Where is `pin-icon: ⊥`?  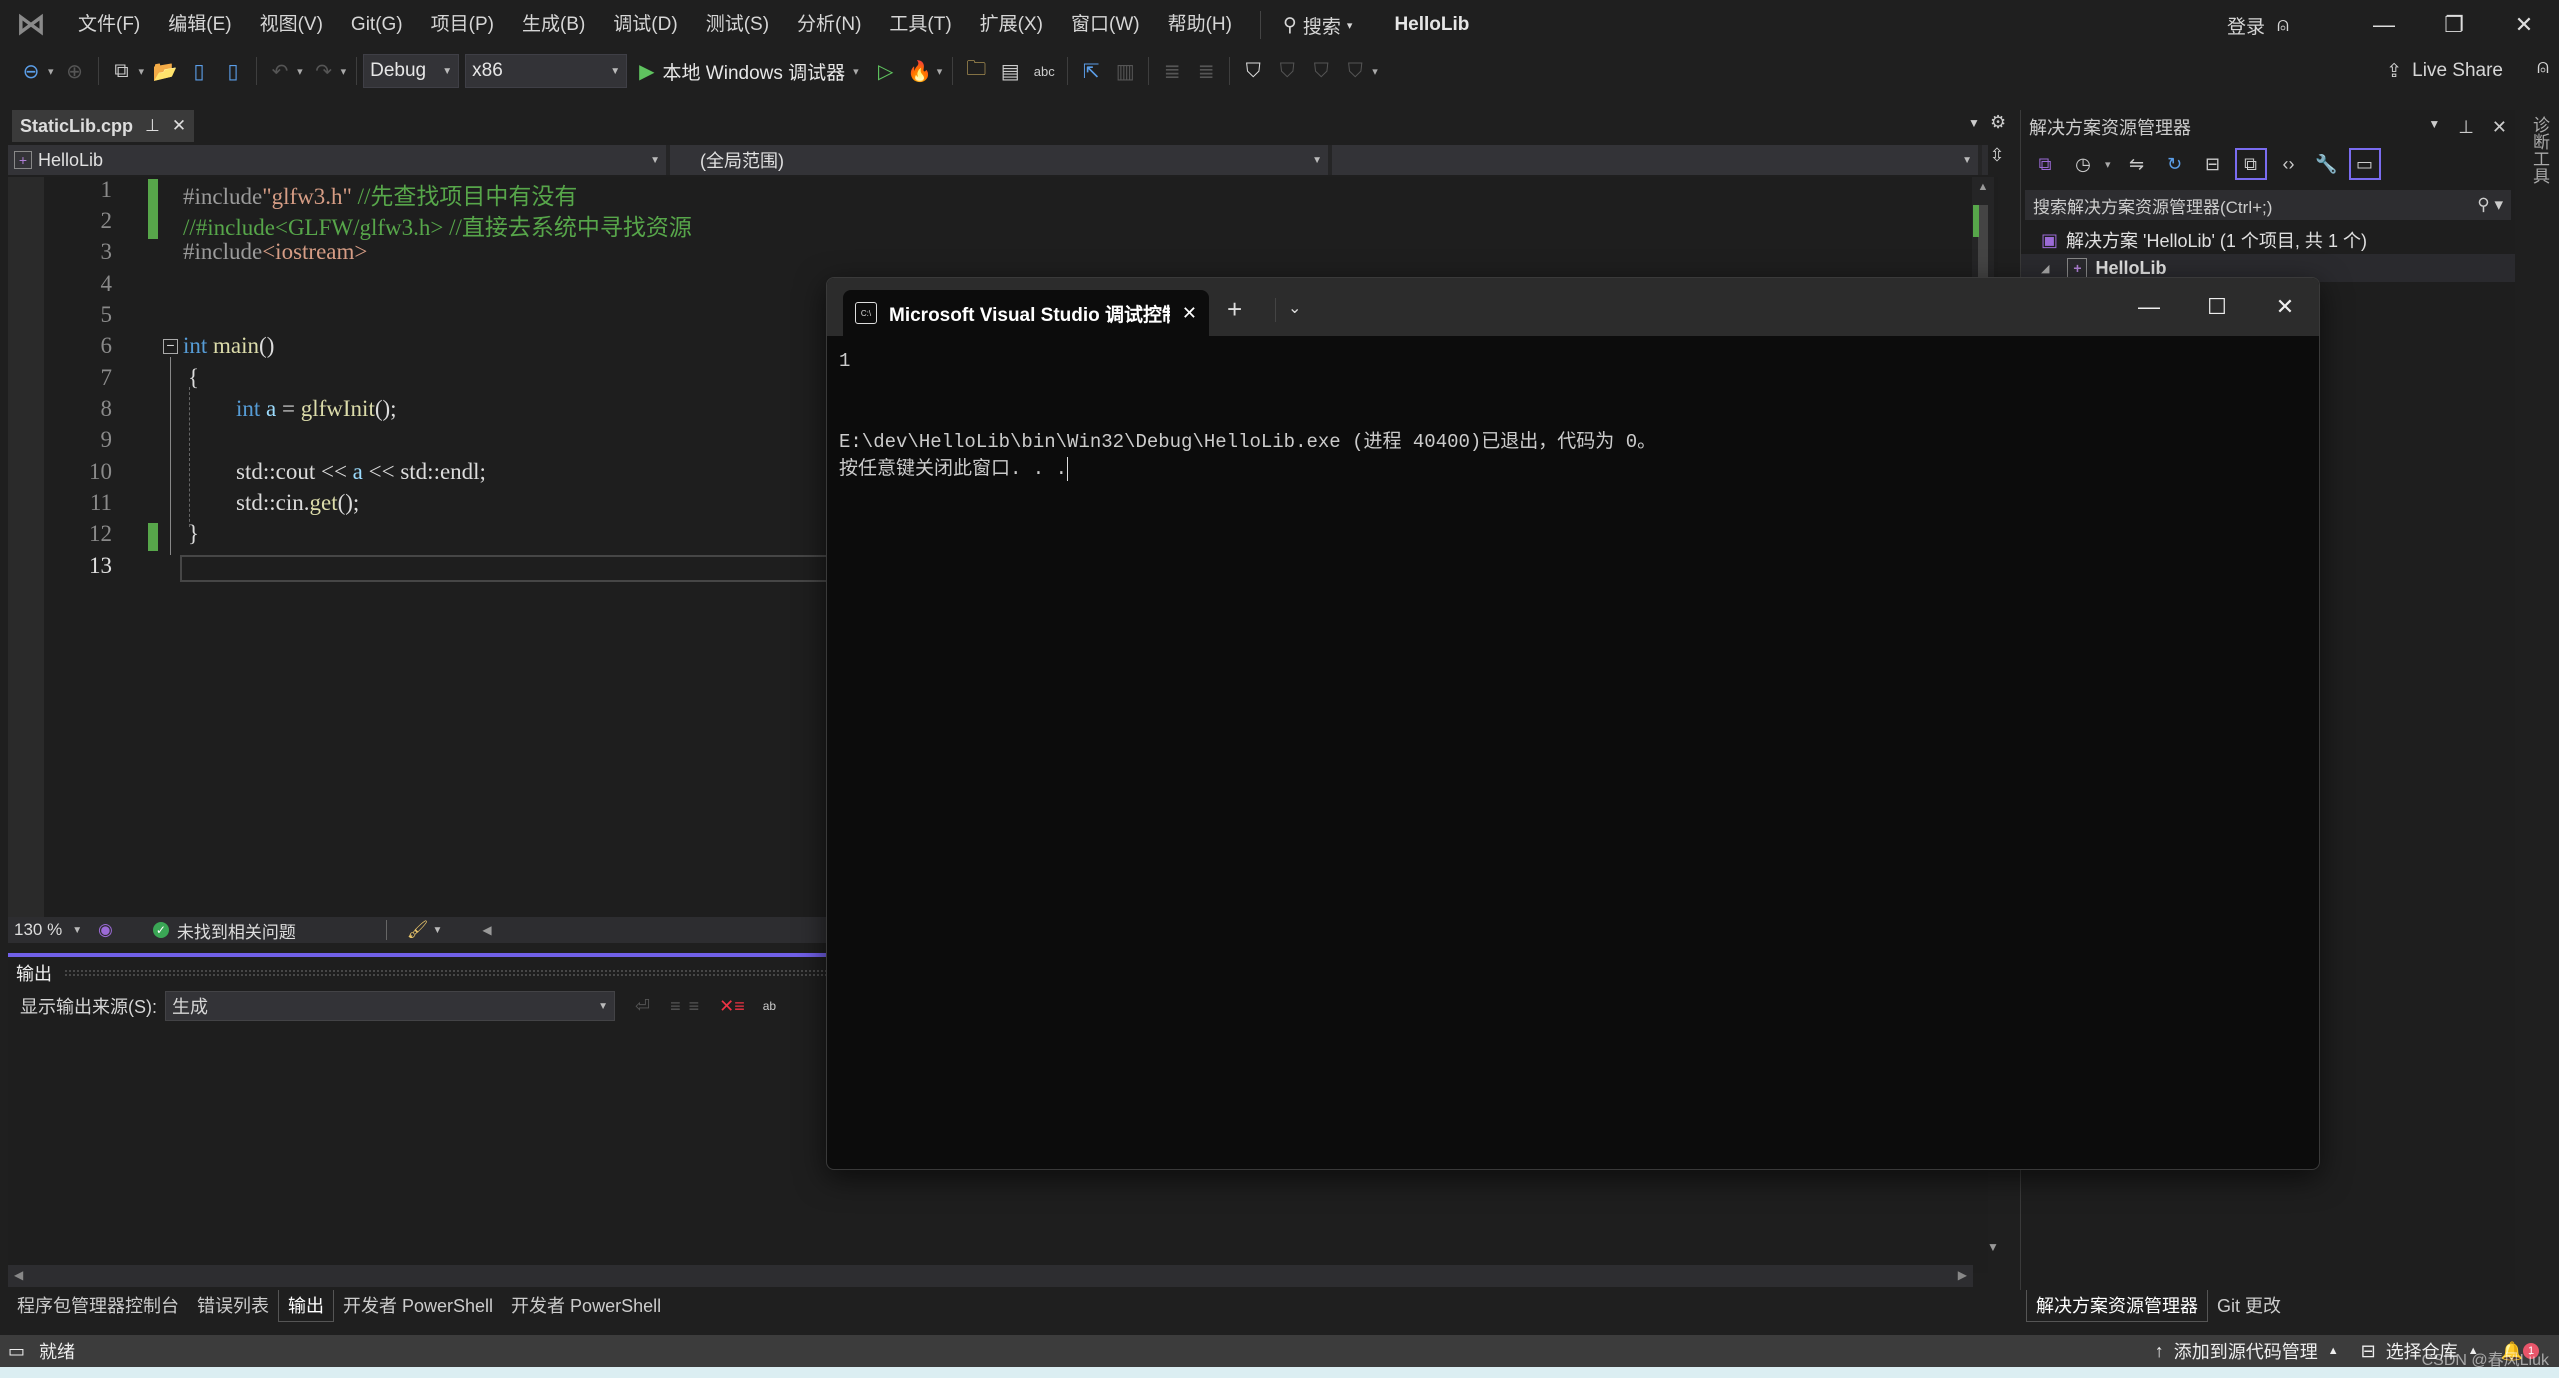 pin-icon: ⊥ is located at coordinates (152, 126).